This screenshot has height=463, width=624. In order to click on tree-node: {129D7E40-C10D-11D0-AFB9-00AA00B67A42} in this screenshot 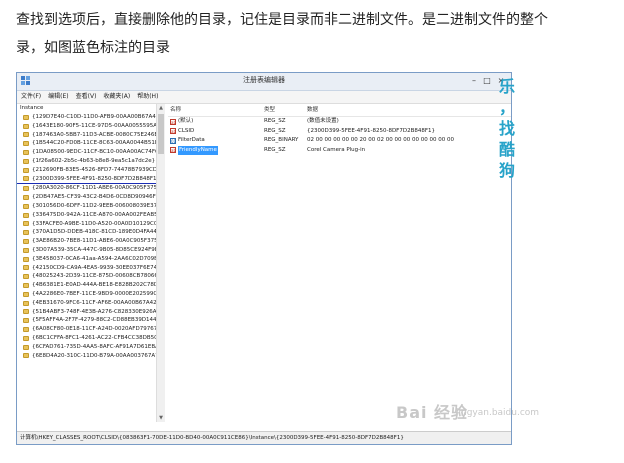, I will do `click(90, 117)`.